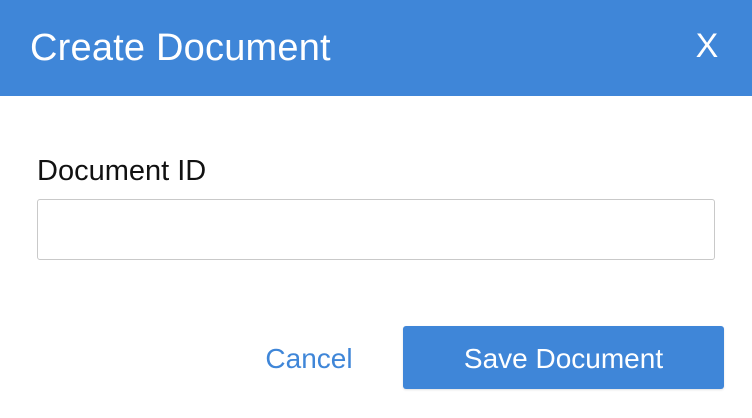 Image resolution: width=752 pixels, height=418 pixels. What do you see at coordinates (122, 171) in the screenshot?
I see `document-id-label: Document ID` at bounding box center [122, 171].